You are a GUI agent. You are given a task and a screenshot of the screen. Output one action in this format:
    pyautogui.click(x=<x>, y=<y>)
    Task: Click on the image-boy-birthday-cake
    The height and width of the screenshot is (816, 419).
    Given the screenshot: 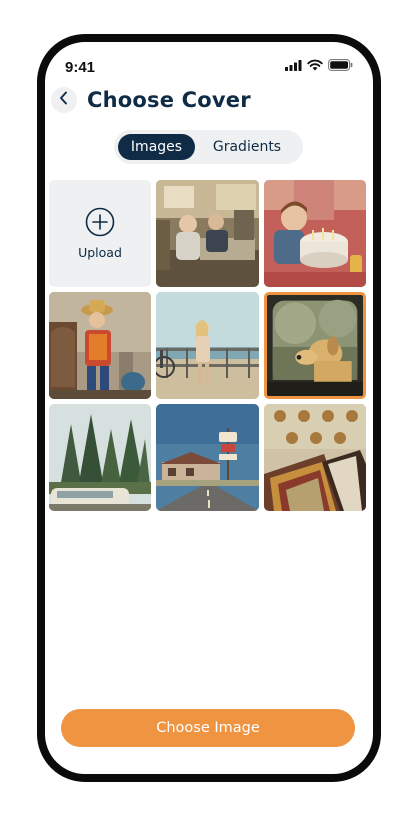 What is the action you would take?
    pyautogui.click(x=315, y=233)
    